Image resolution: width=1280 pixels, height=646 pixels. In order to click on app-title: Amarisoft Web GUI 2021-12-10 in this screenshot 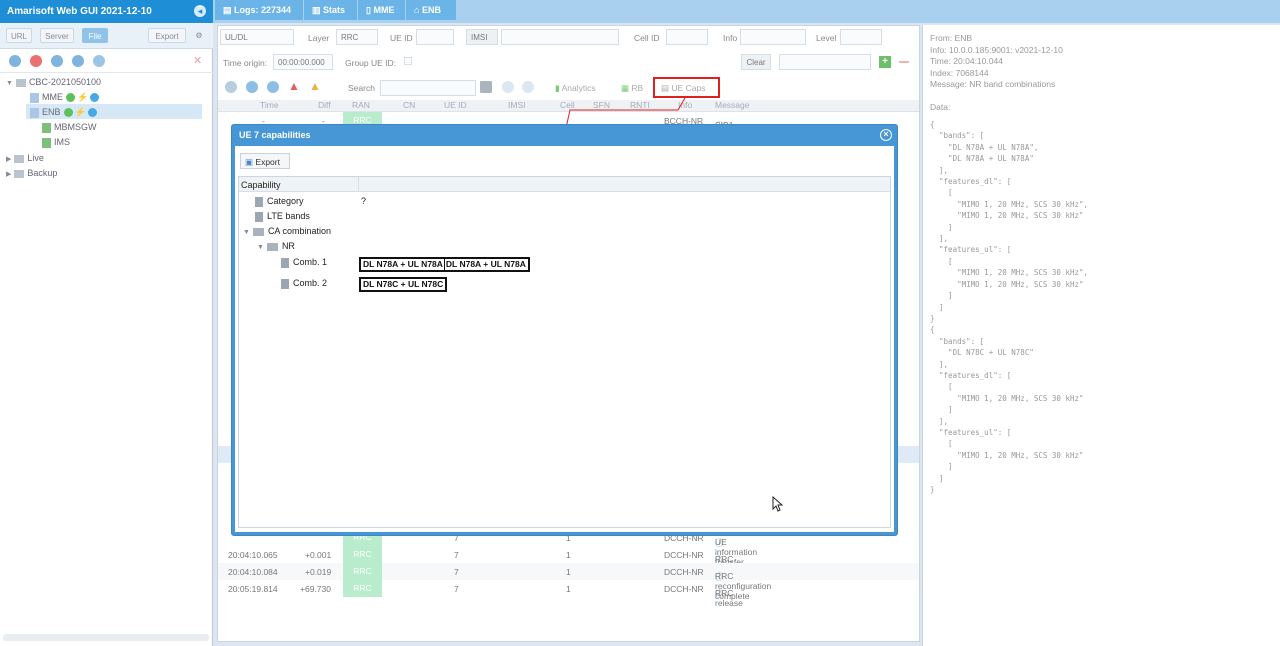, I will do `click(106, 11)`.